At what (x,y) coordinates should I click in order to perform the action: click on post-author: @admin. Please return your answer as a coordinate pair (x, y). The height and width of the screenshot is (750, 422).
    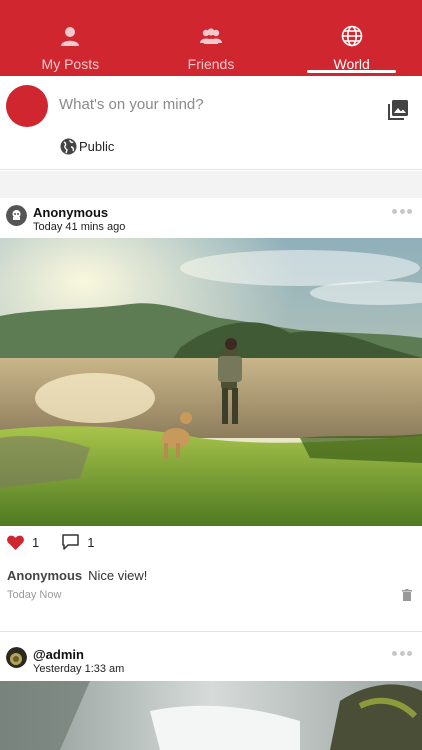
    Looking at the image, I should click on (58, 654).